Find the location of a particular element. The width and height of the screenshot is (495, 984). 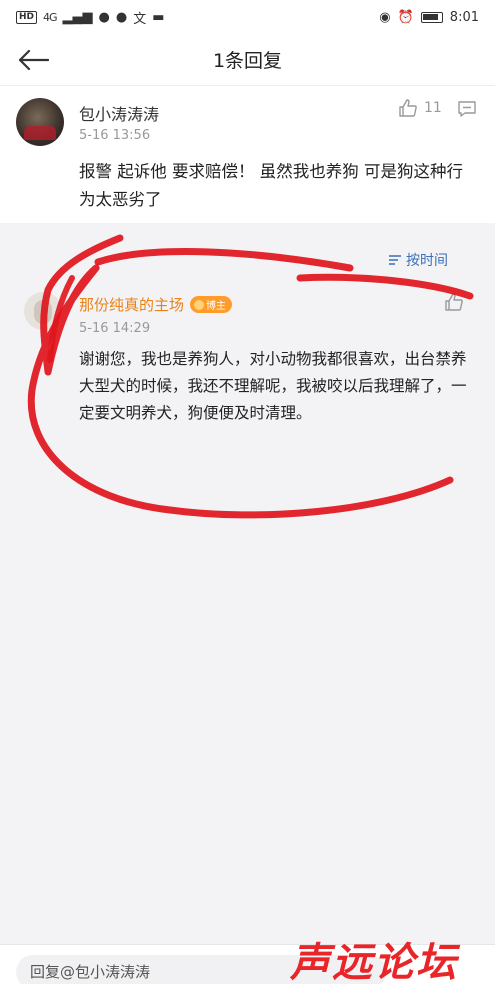

hd-indicator: HD is located at coordinates (27, 17).